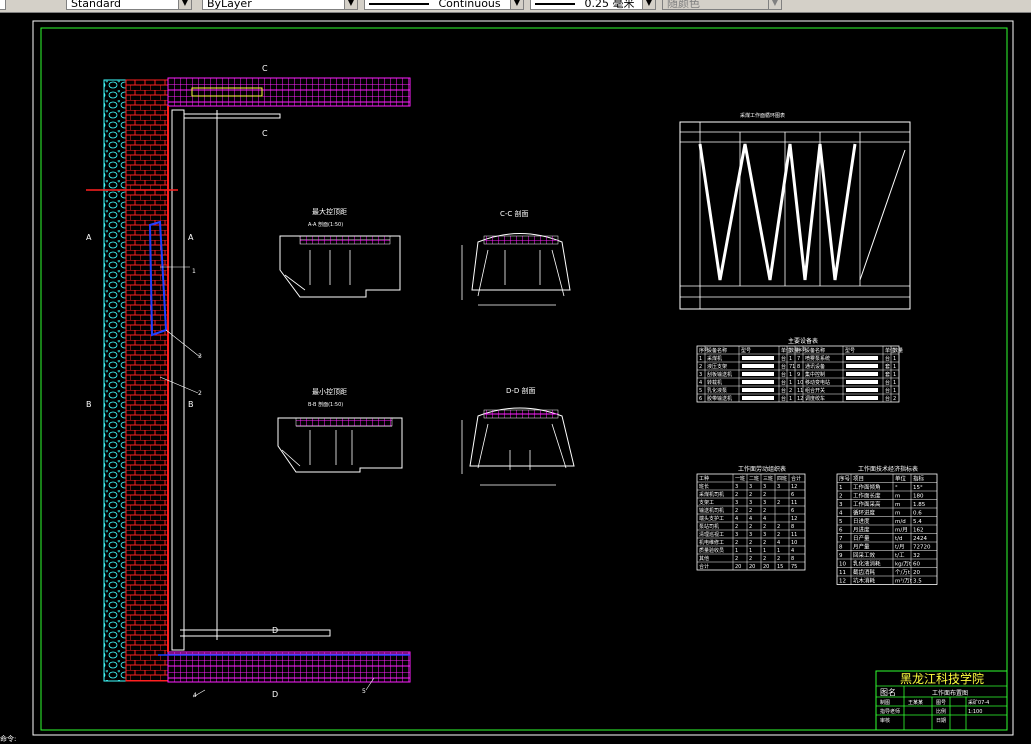  What do you see at coordinates (768, 478) in the screenshot?
I see `labor-cell: 三班` at bounding box center [768, 478].